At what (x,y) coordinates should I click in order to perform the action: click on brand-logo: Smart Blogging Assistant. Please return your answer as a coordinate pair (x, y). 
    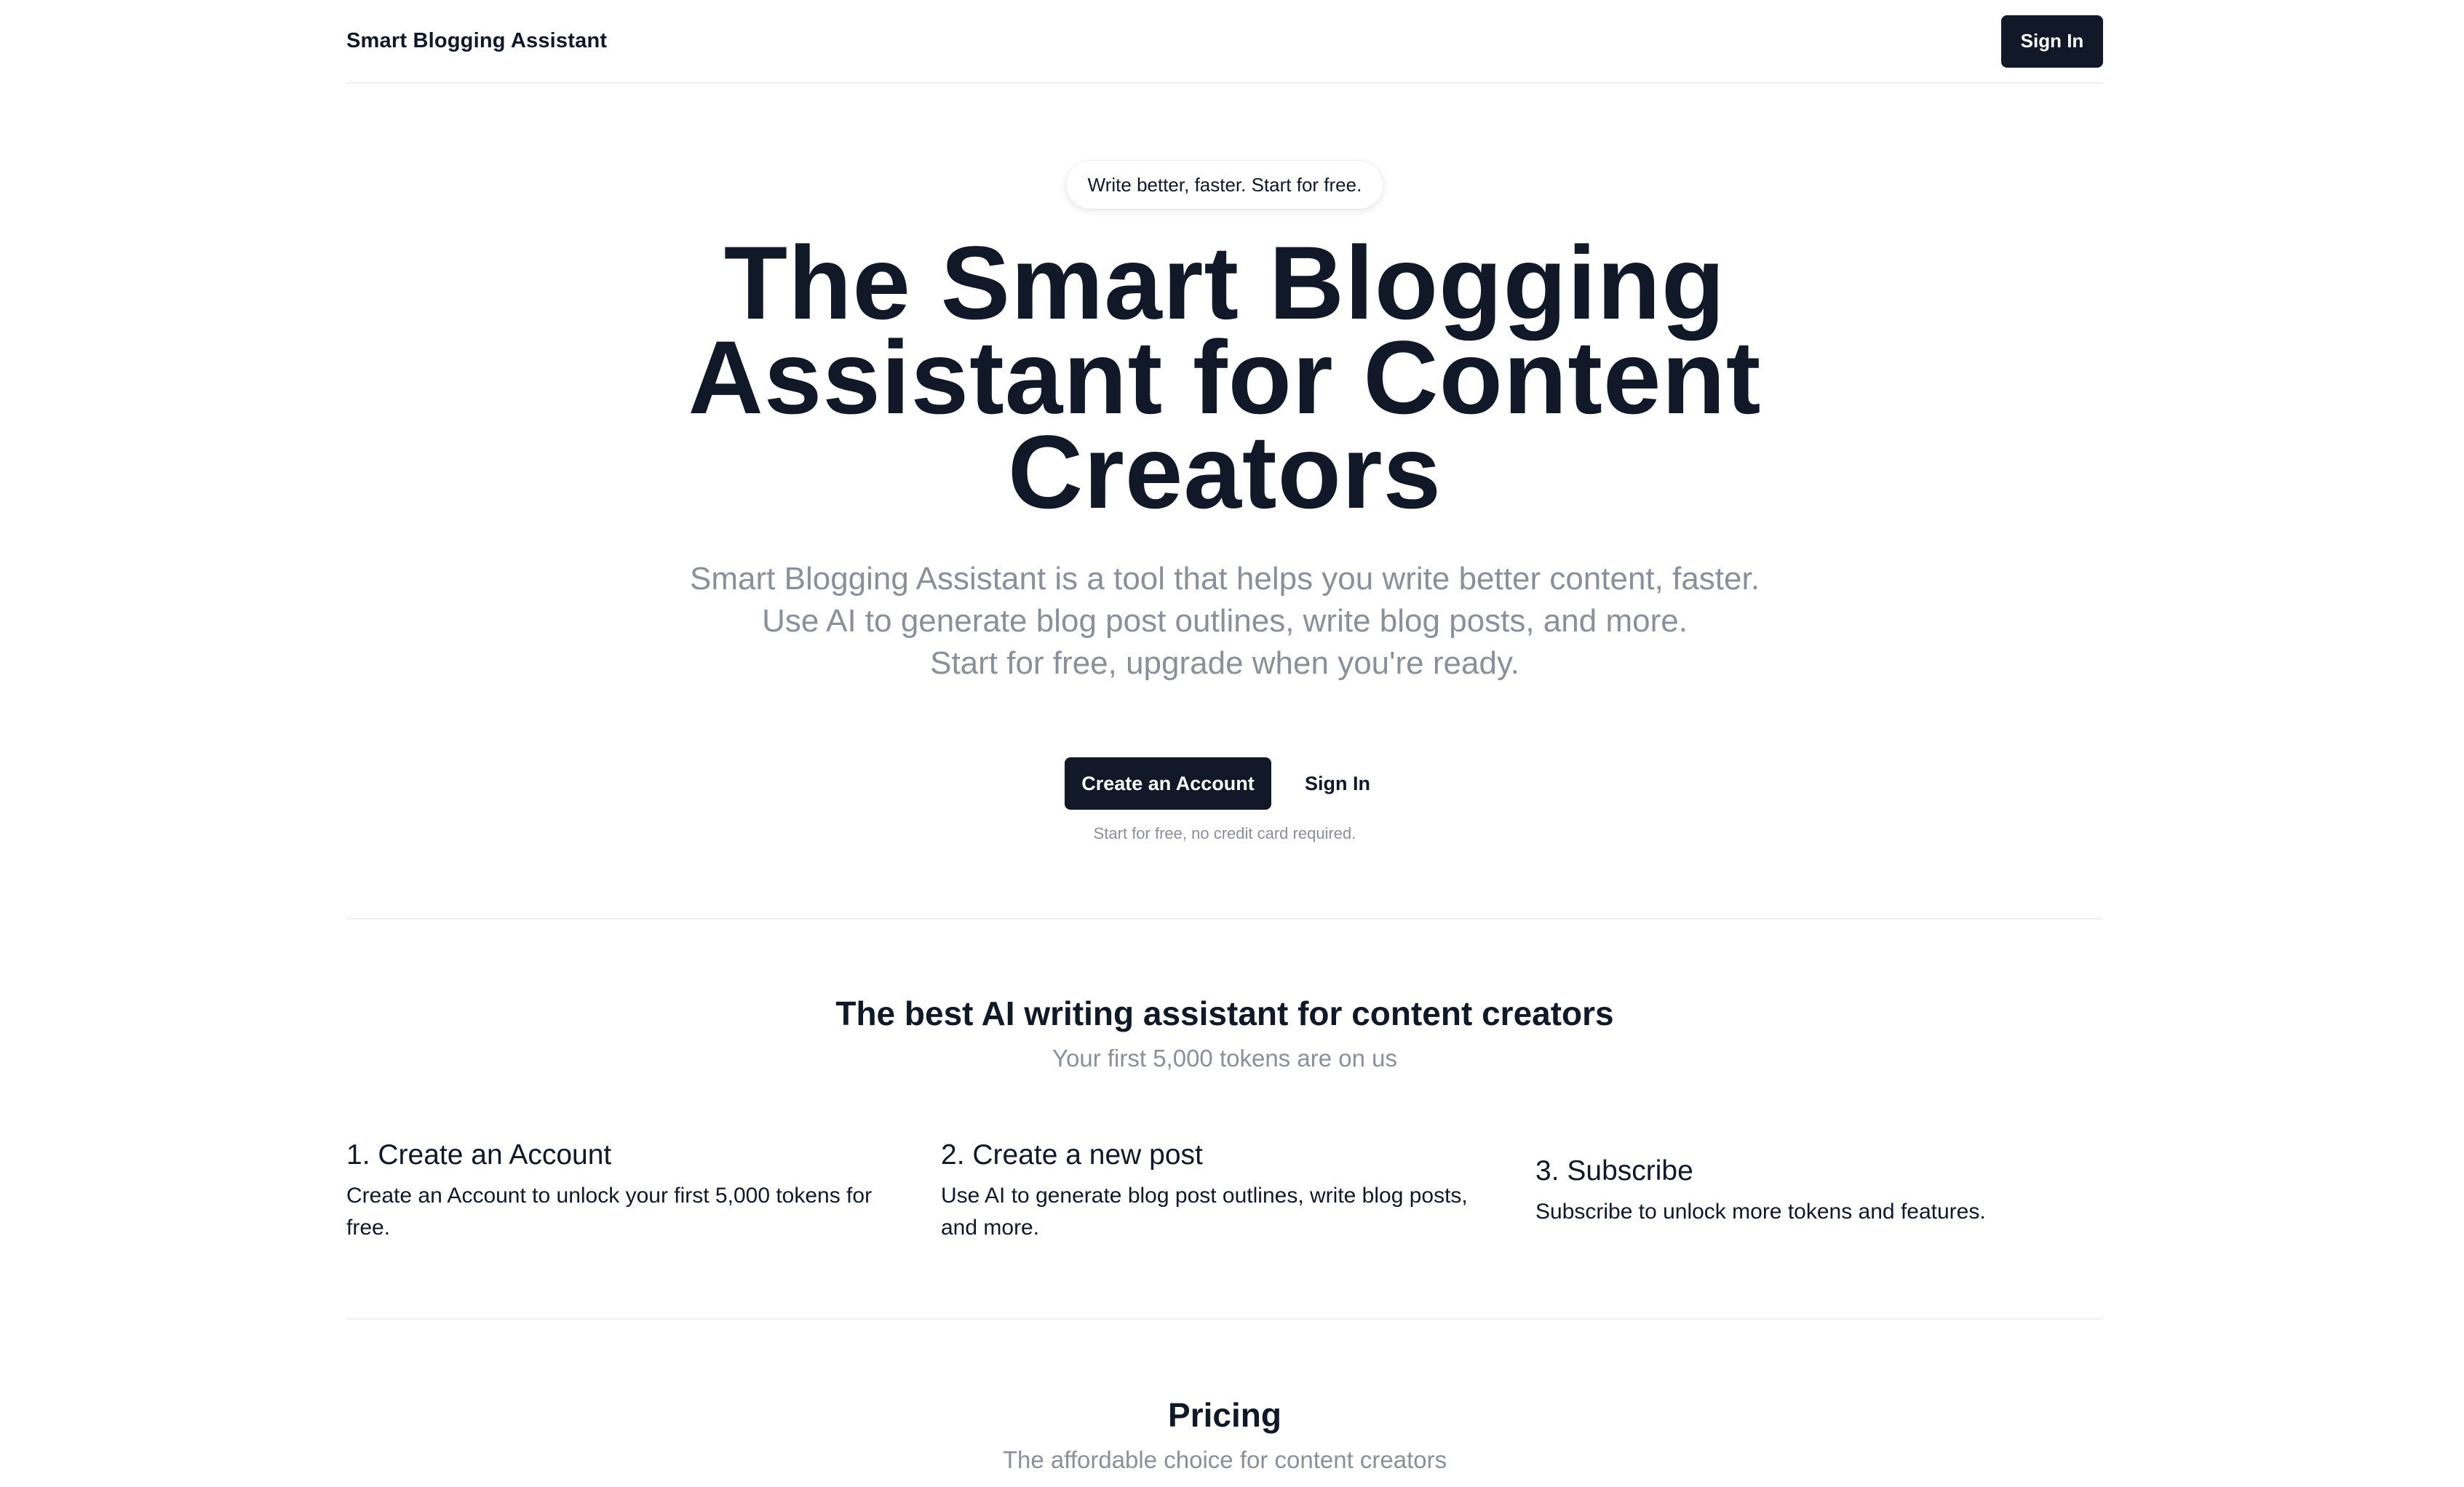
    Looking at the image, I should click on (476, 41).